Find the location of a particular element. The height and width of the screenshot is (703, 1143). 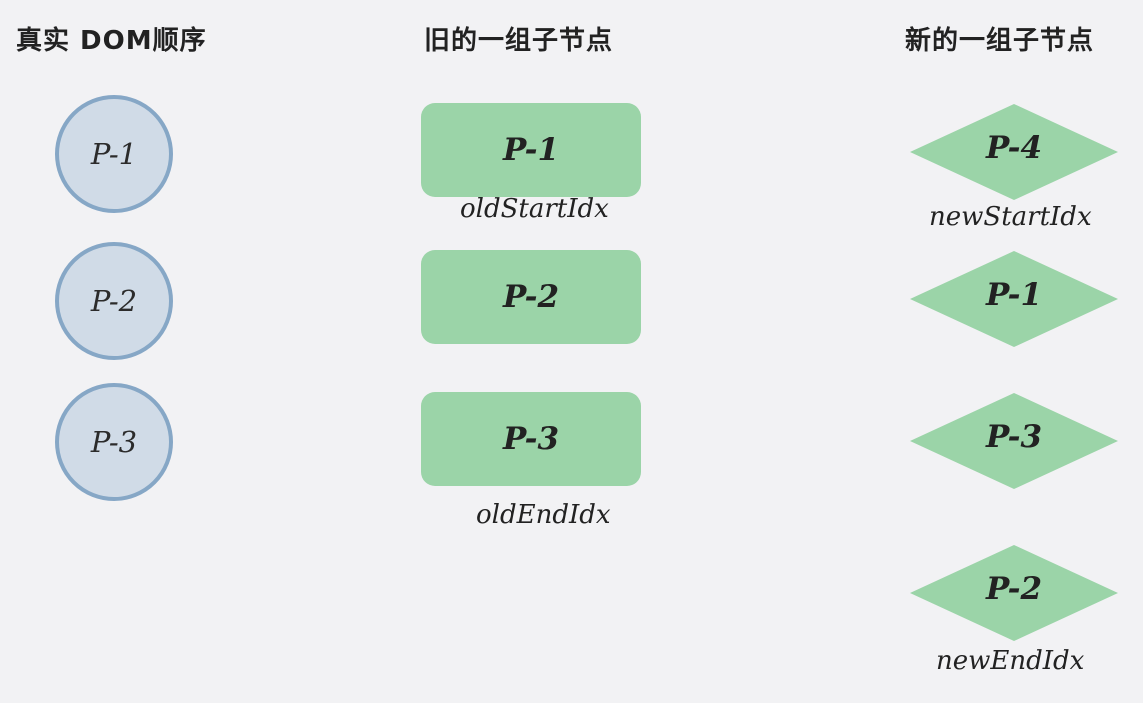

new-vnode-label: P-4 is located at coordinates (1014, 148).